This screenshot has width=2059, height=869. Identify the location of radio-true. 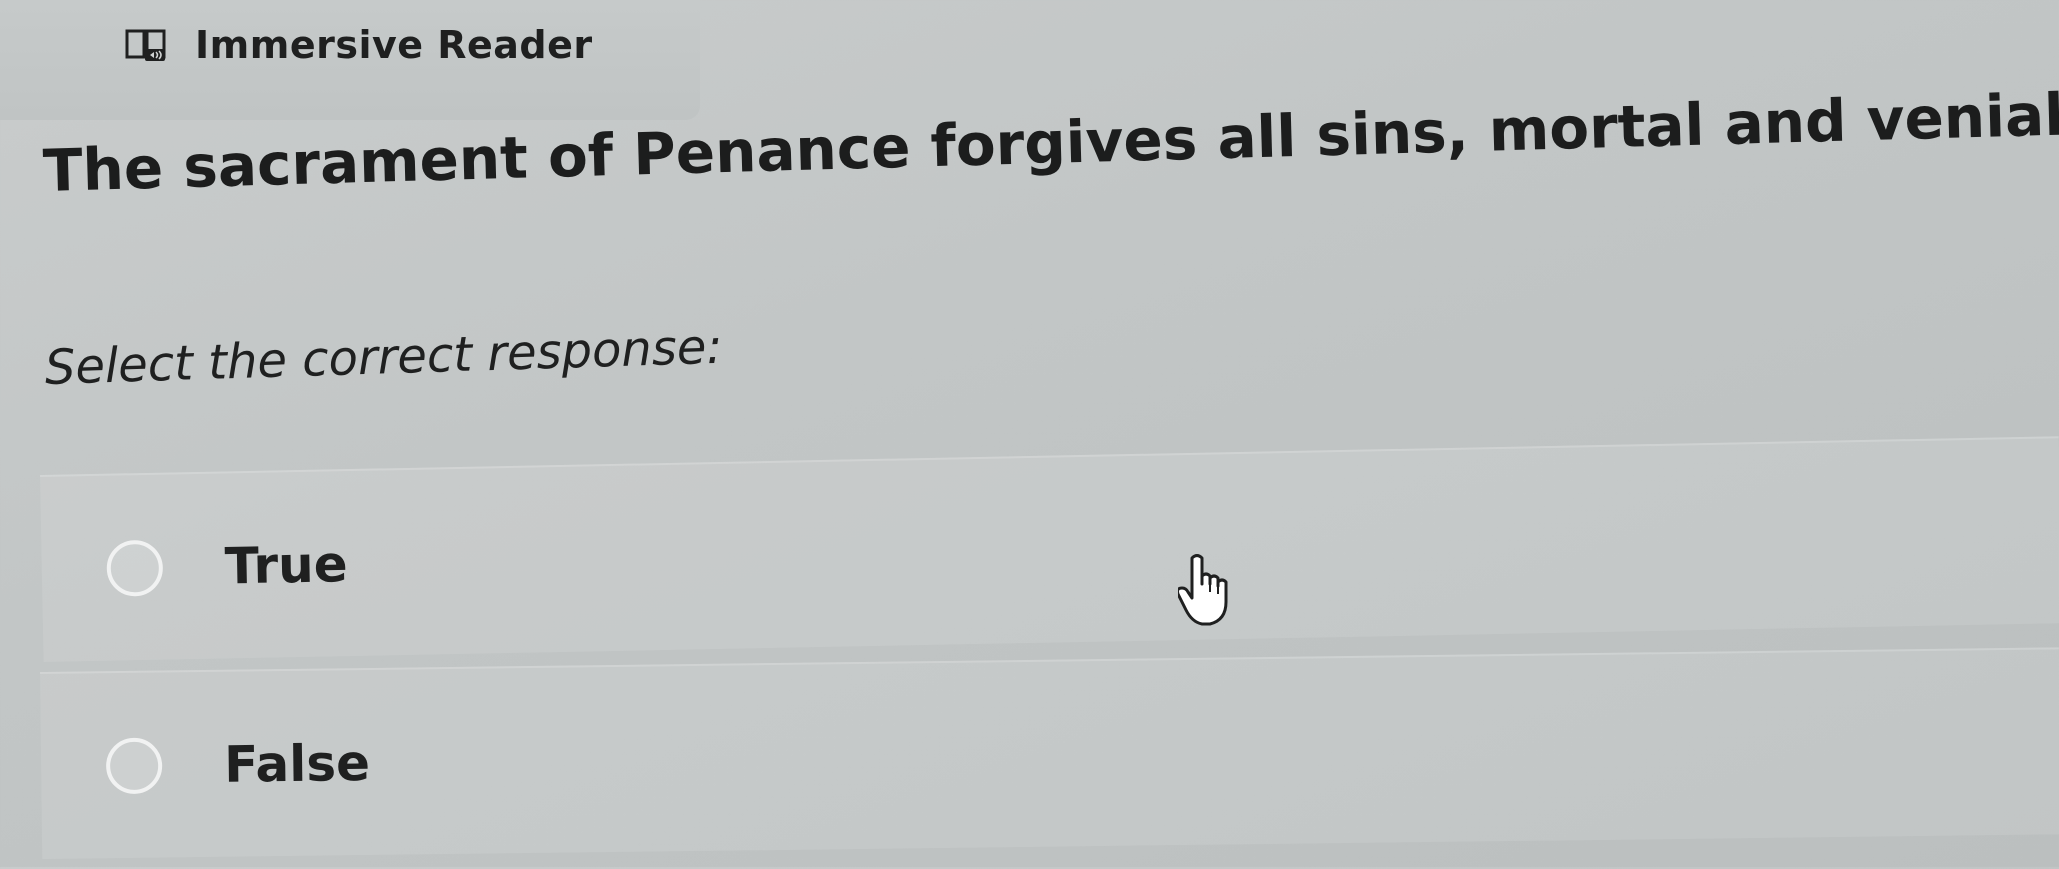
(135, 568).